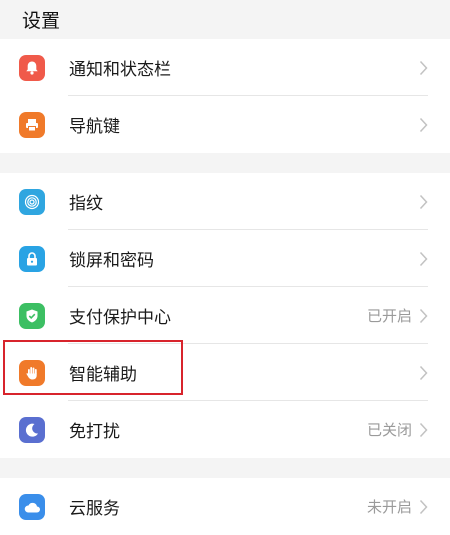 Image resolution: width=450 pixels, height=535 pixels. I want to click on settings-item-label: 支付保护中心, so click(120, 318).